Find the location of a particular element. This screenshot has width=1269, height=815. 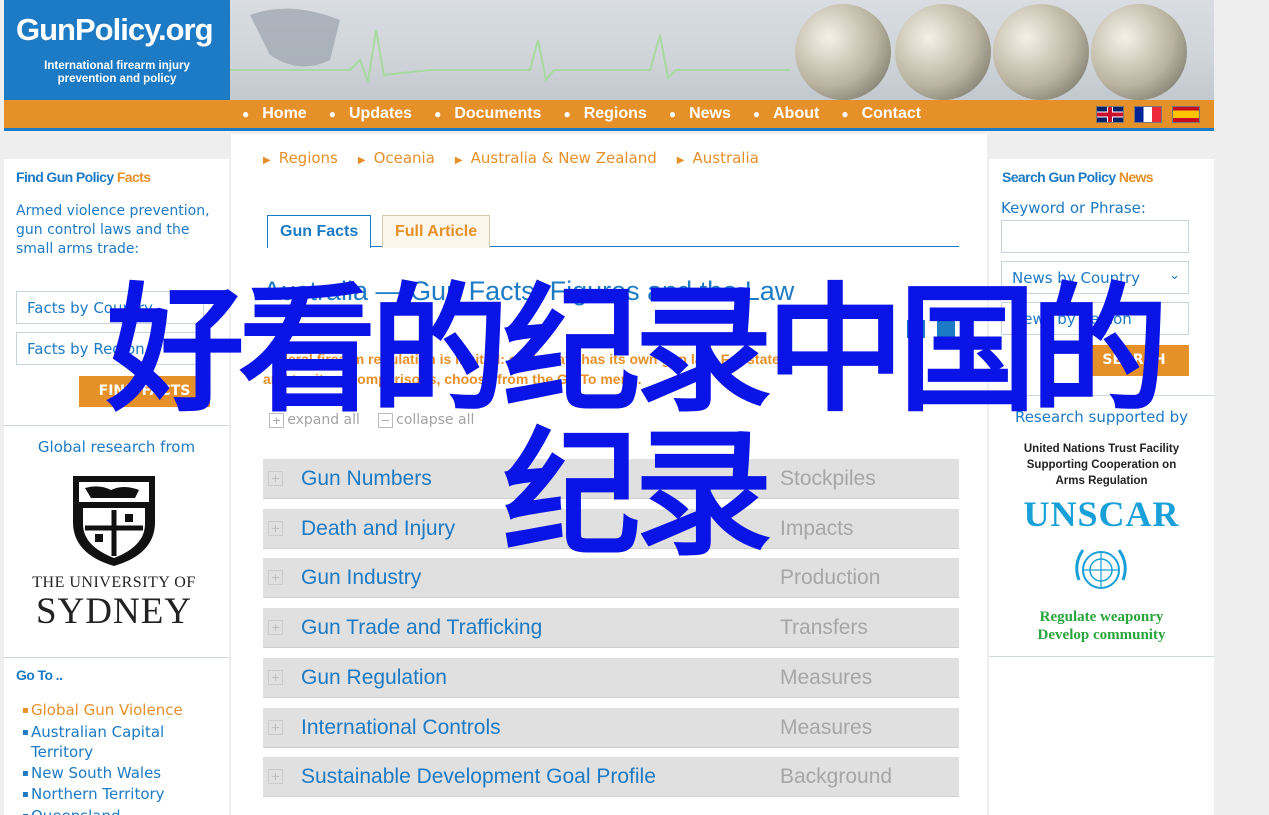

nav-home: ● Home is located at coordinates (274, 114).